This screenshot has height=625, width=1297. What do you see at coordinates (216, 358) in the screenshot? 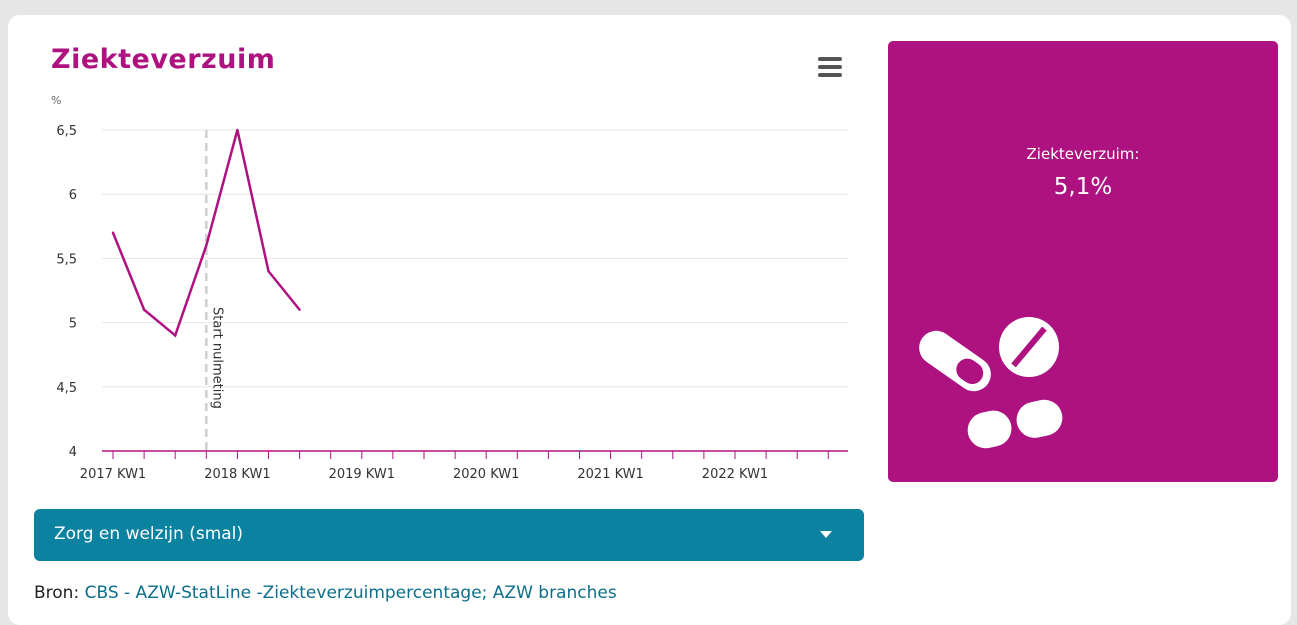
I see `start-nulmeting-label: Start nulmeting` at bounding box center [216, 358].